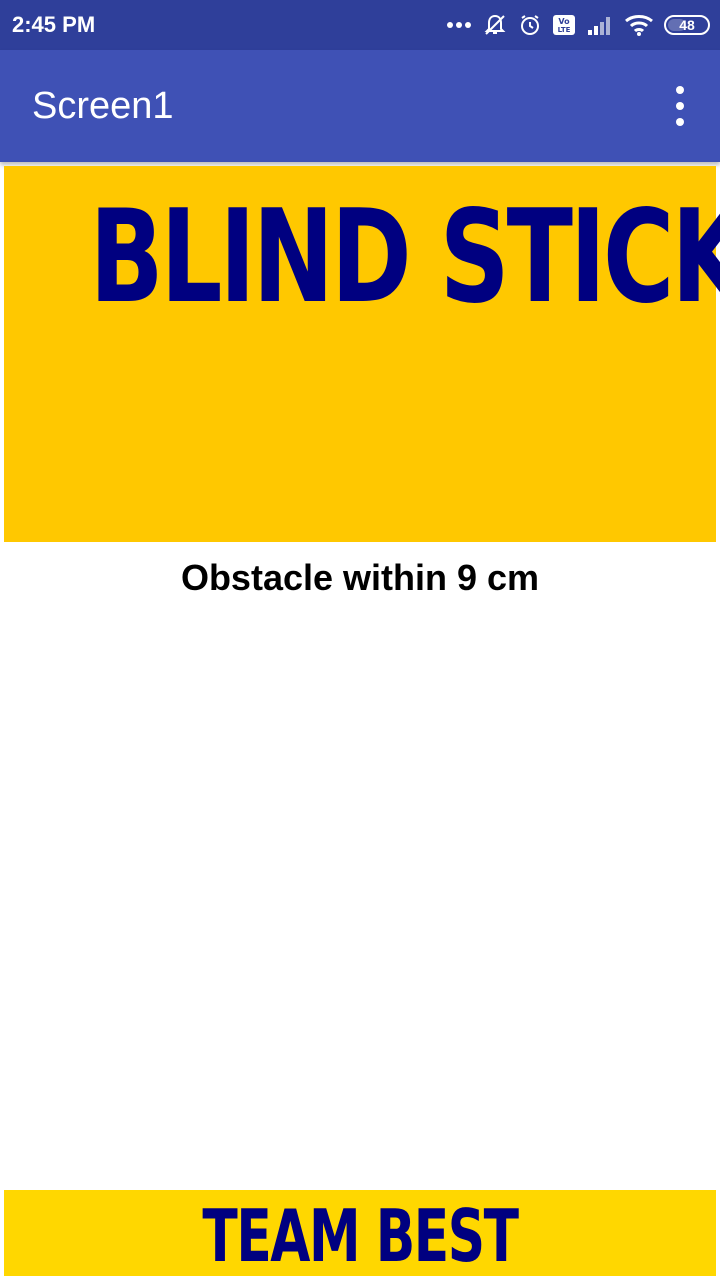 This screenshot has width=720, height=1280. I want to click on app-bar: Screen1, so click(360, 106).